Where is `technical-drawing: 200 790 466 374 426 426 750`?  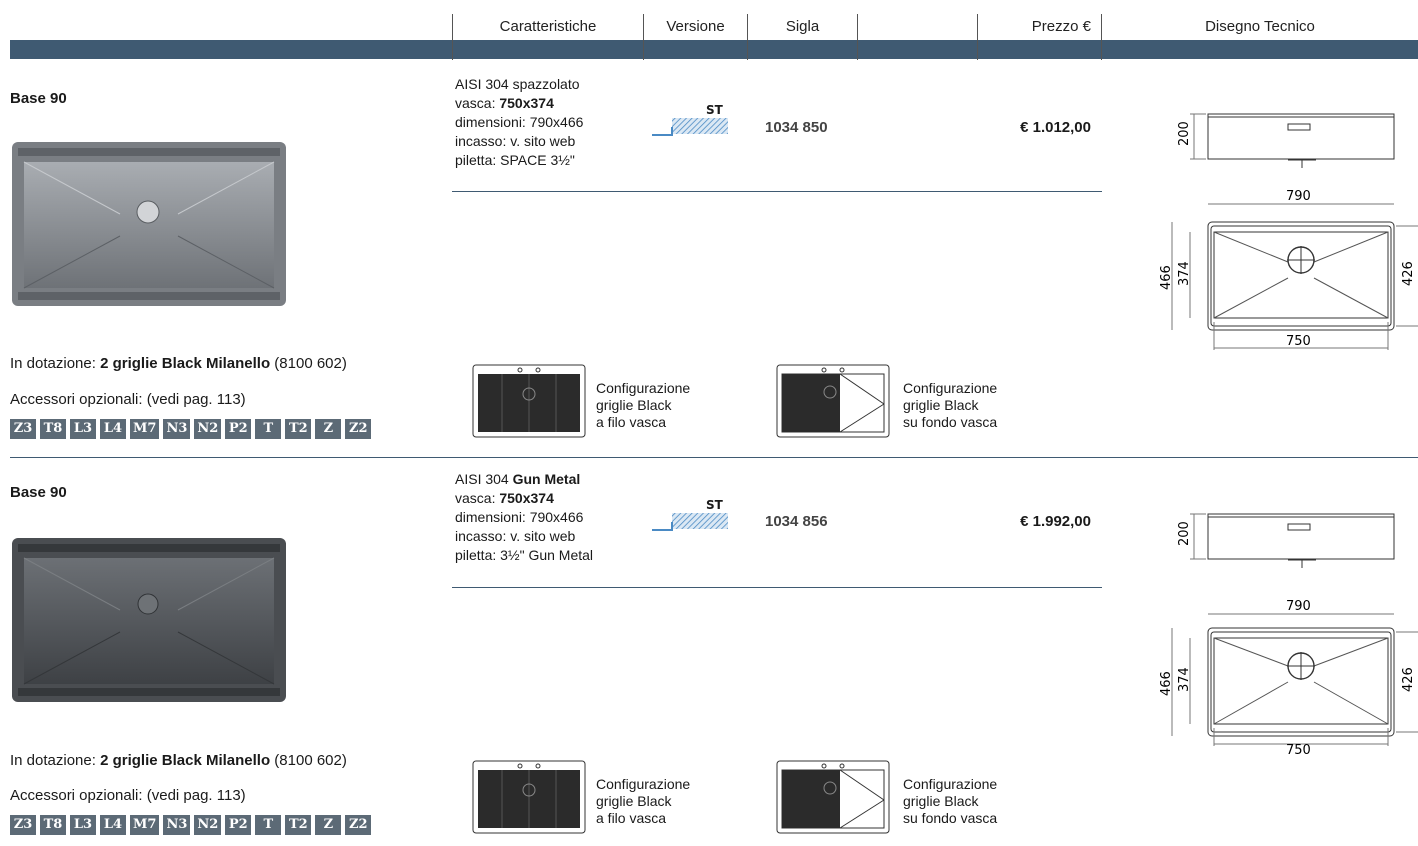
technical-drawing: 200 790 466 374 426 426 750 is located at coordinates (1289, 231).